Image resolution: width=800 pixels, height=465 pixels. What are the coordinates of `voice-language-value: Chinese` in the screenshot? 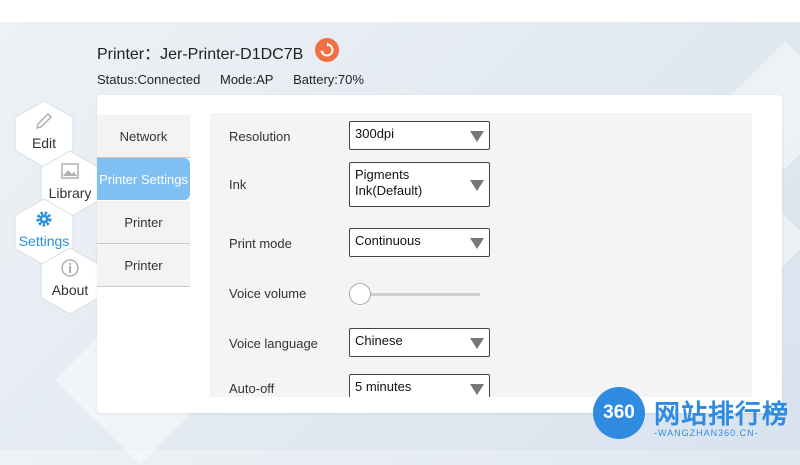 It's located at (379, 340).